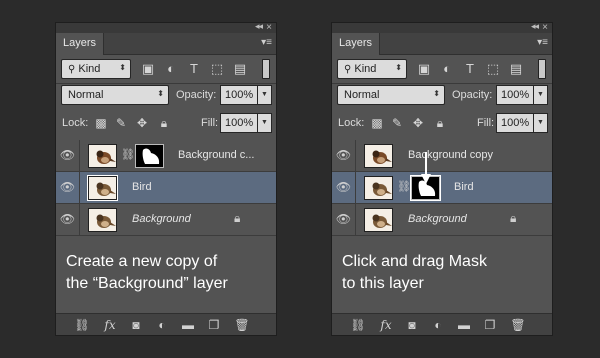  What do you see at coordinates (72, 69) in the screenshot?
I see `search-icon: ⚲` at bounding box center [72, 69].